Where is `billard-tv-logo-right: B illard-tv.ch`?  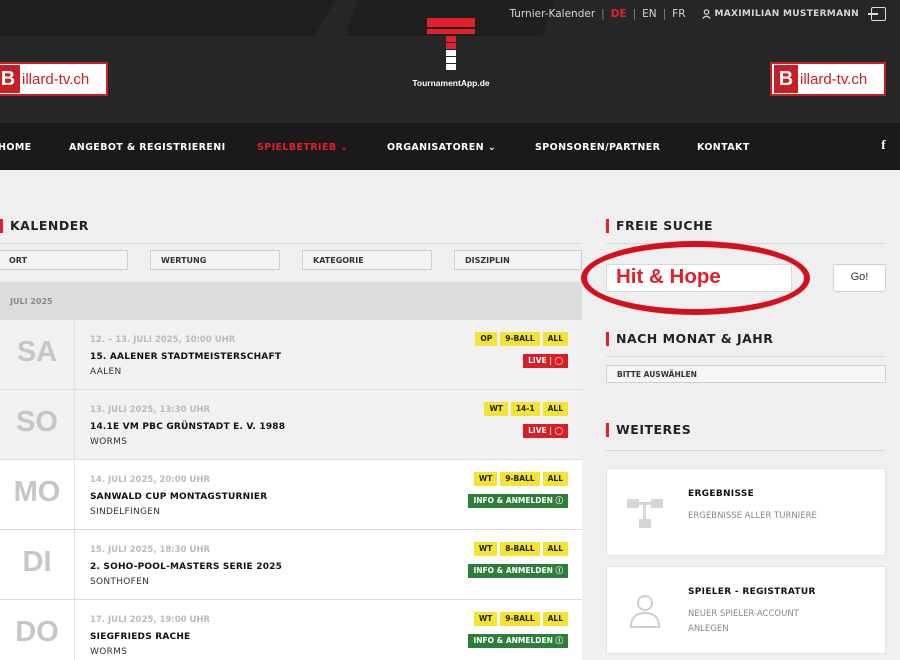
billard-tv-logo-right: B illard-tv.ch is located at coordinates (828, 79).